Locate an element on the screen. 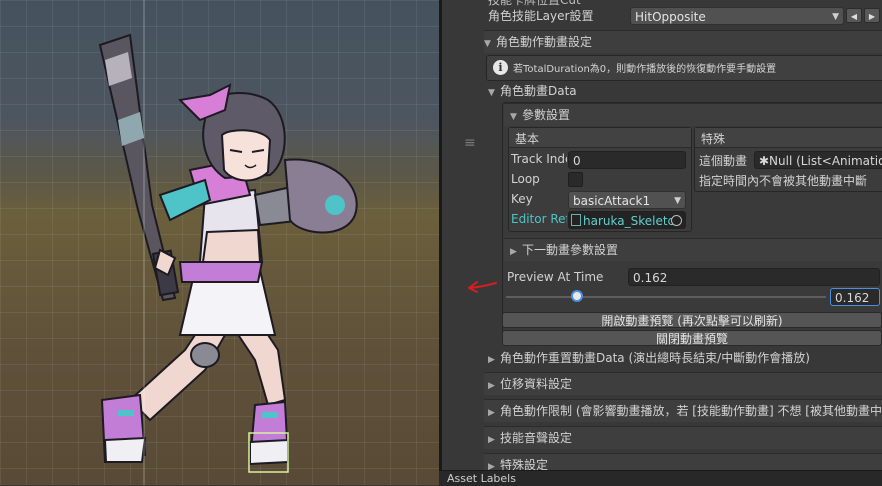 This screenshot has width=882, height=486. asset-labels-label: Asset Labels is located at coordinates (481, 478).